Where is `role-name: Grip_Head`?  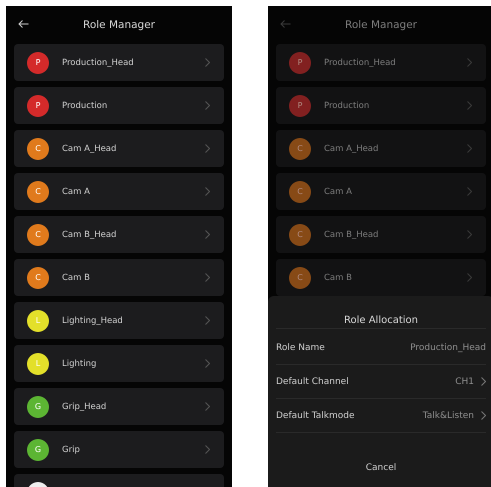
role-name: Grip_Head is located at coordinates (84, 407).